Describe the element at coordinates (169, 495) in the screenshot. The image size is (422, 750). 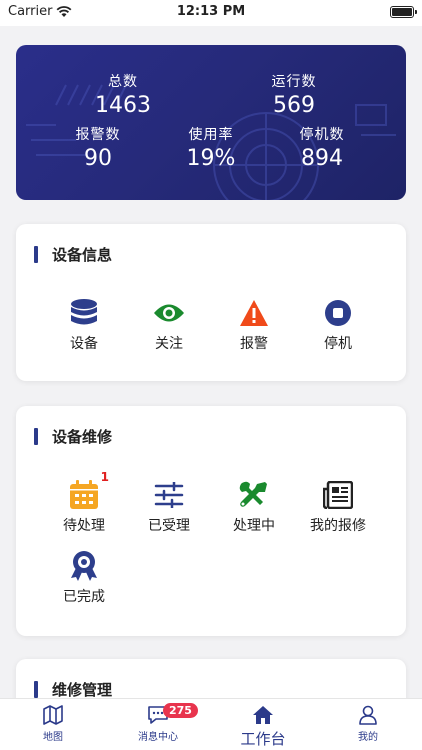
I see `sliders-icon` at that location.